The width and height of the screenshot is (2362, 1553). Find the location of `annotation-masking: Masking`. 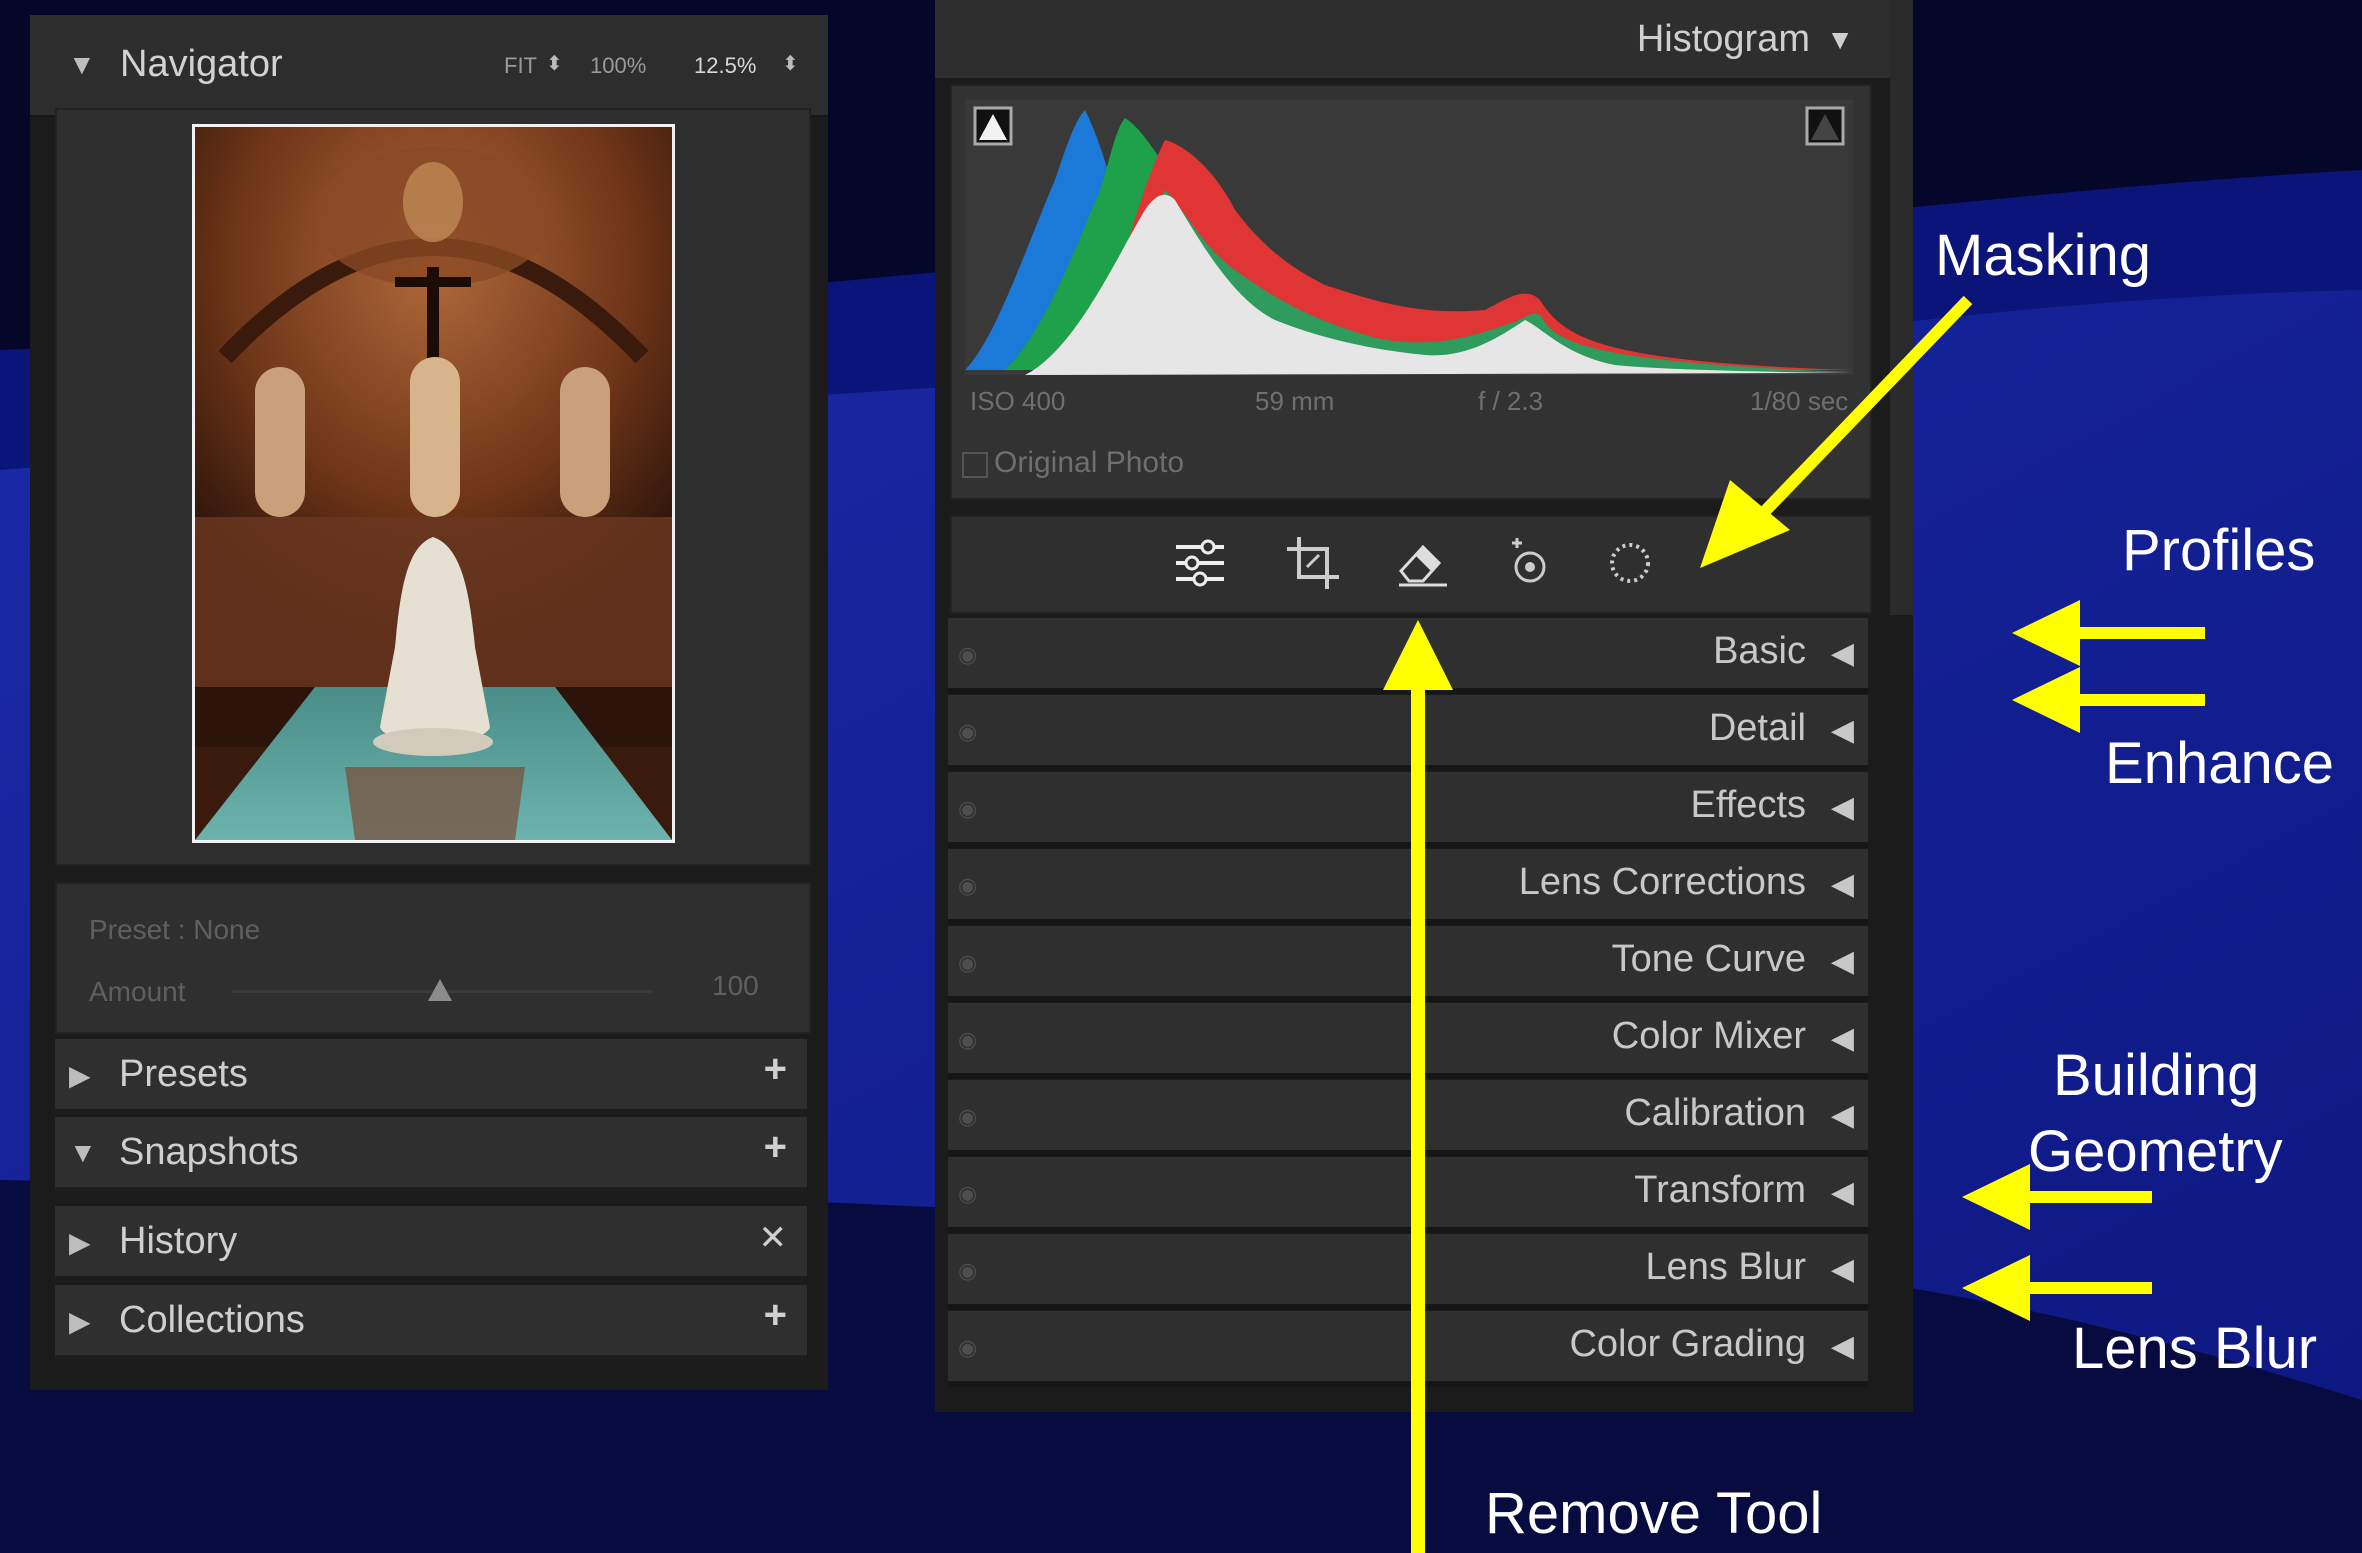

annotation-masking: Masking is located at coordinates (2043, 255).